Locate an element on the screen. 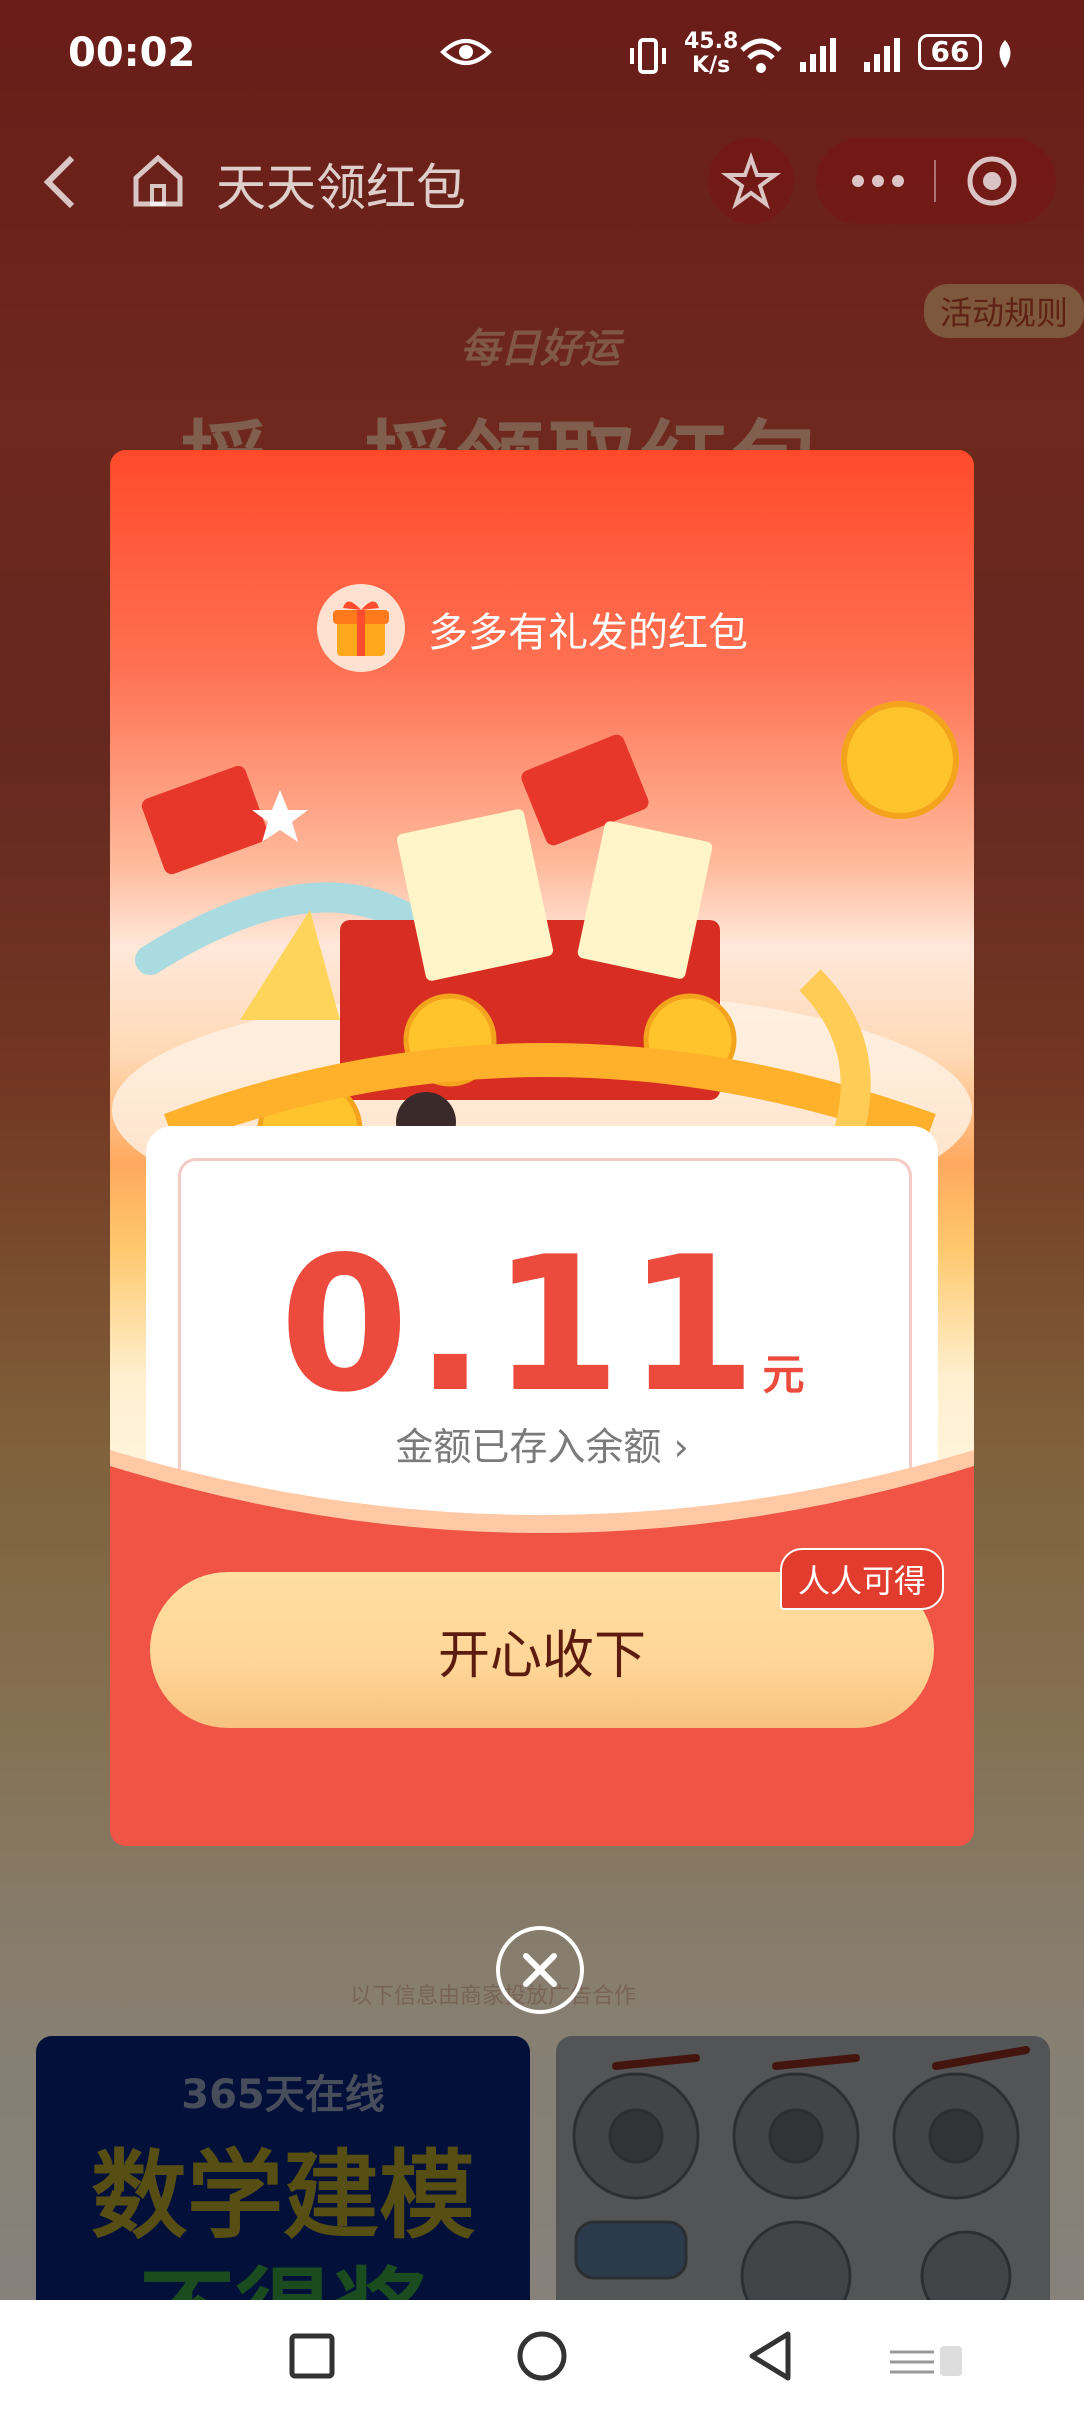 The height and width of the screenshot is (2412, 1084). close-modal-button is located at coordinates (540, 1970).